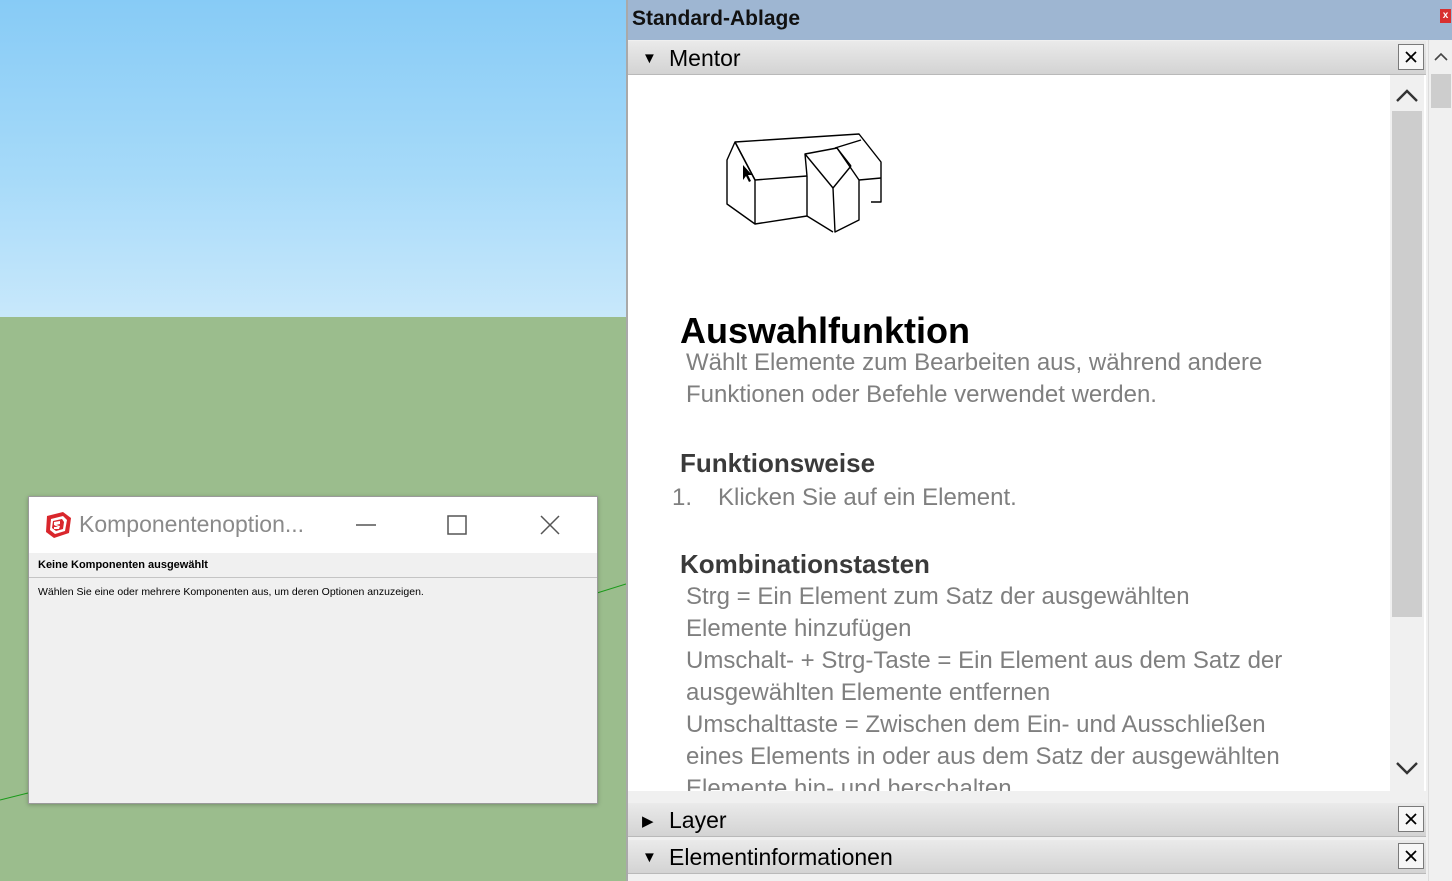 The image size is (1452, 881). What do you see at coordinates (805, 564) in the screenshot?
I see `section-heading-modifier-keys: Kombinationstasten` at bounding box center [805, 564].